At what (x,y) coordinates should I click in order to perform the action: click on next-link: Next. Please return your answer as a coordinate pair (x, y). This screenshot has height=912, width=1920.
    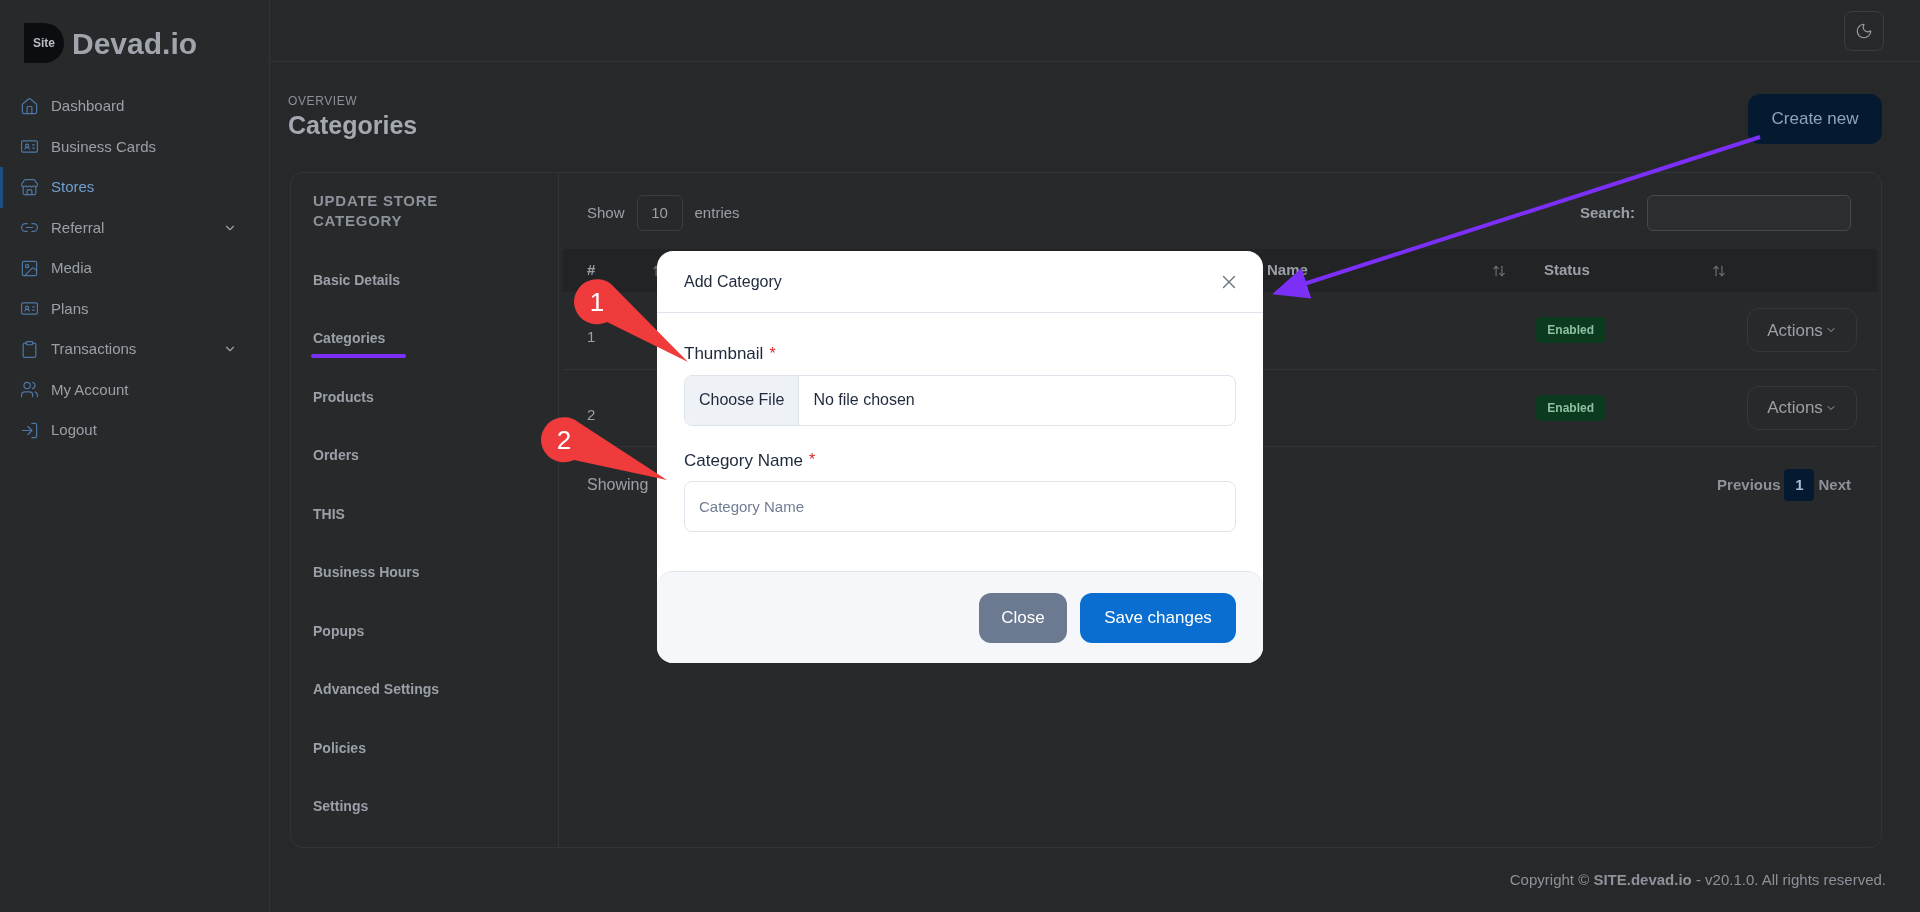
    Looking at the image, I should click on (1834, 485).